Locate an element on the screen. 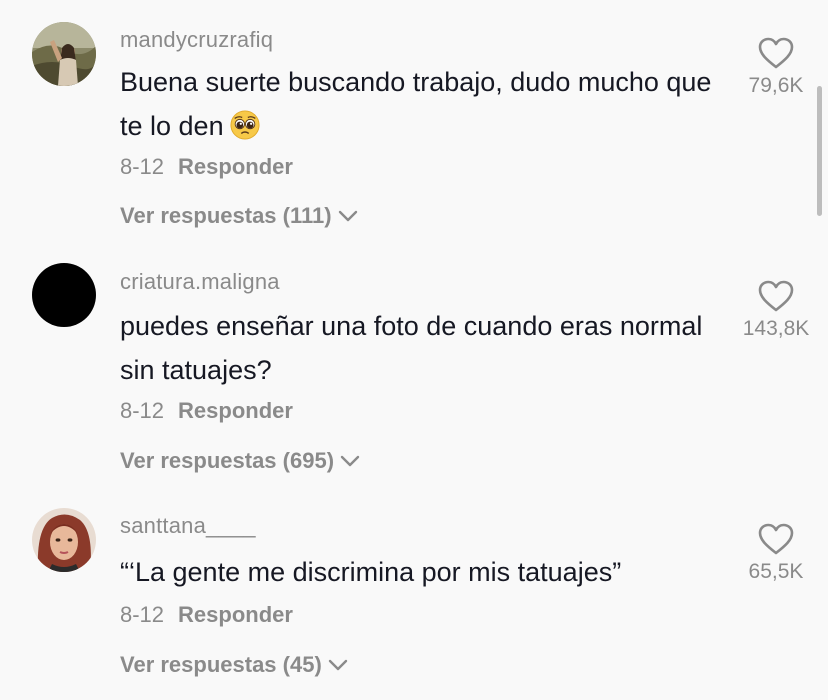  like-control: 143,8K is located at coordinates (776, 310).